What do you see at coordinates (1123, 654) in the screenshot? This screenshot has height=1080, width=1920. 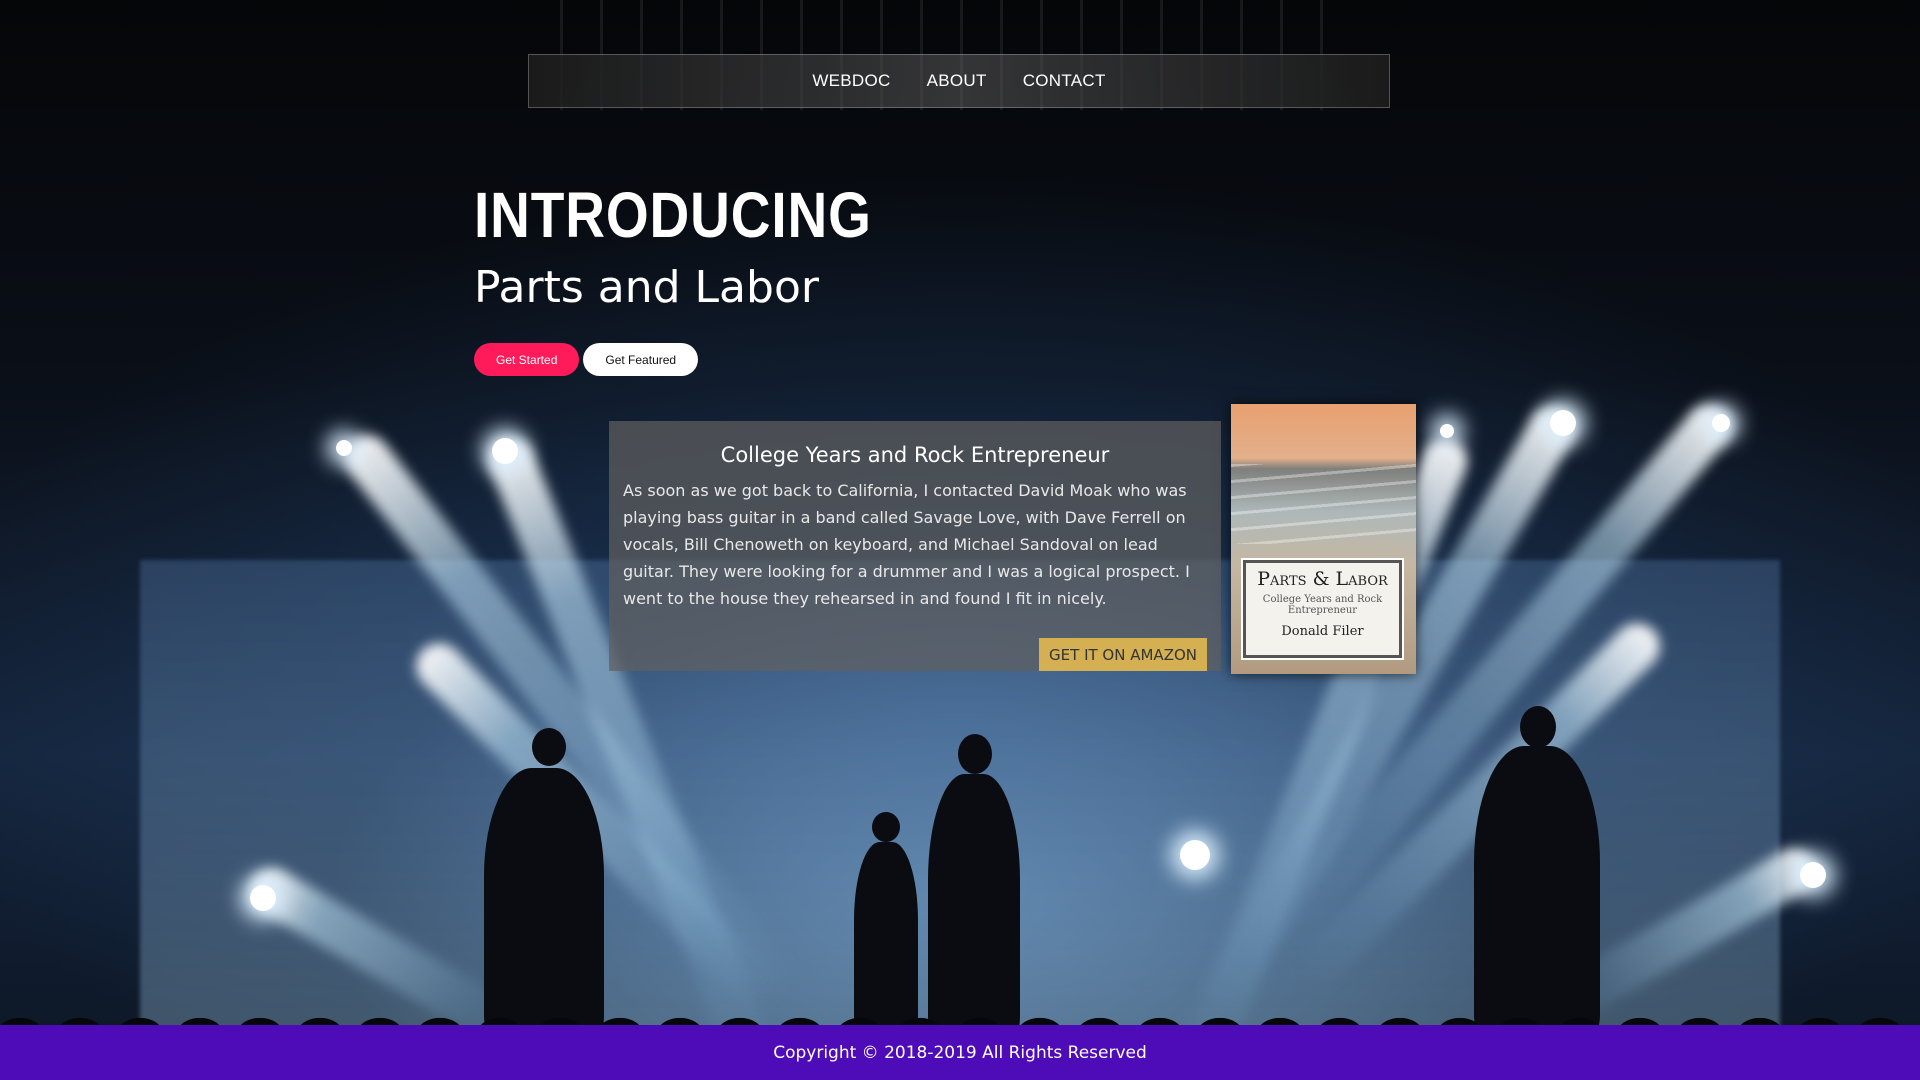 I see `get-it-on-amazon-button: GET IT ON AMAZON` at bounding box center [1123, 654].